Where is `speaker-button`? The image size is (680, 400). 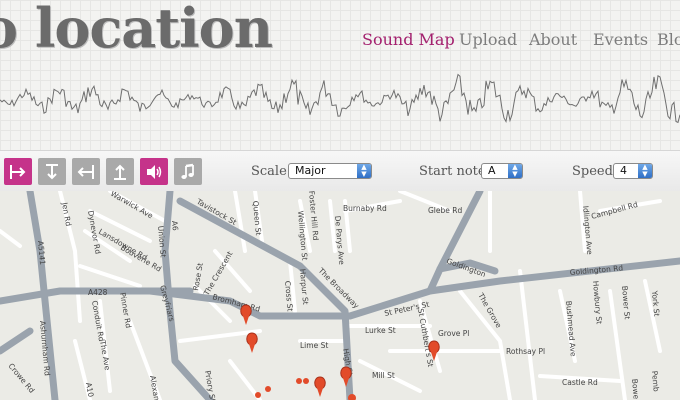 speaker-button is located at coordinates (154, 171).